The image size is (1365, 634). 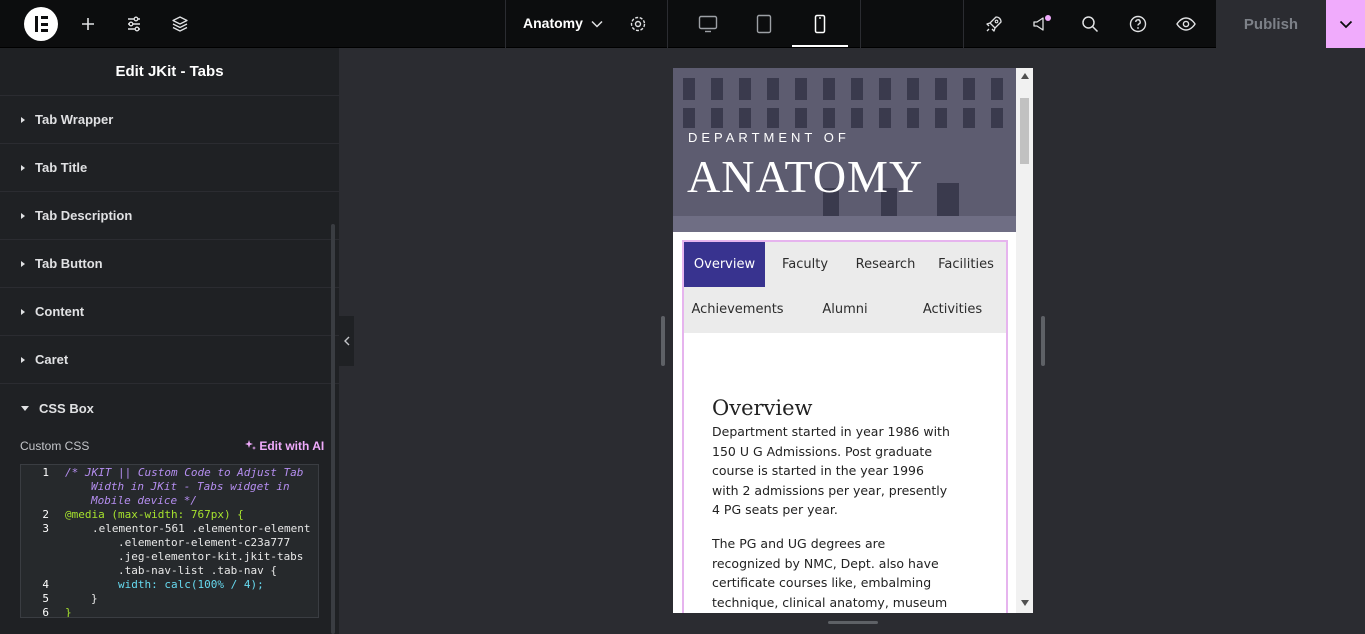 What do you see at coordinates (180, 24) in the screenshot?
I see `structure-icon` at bounding box center [180, 24].